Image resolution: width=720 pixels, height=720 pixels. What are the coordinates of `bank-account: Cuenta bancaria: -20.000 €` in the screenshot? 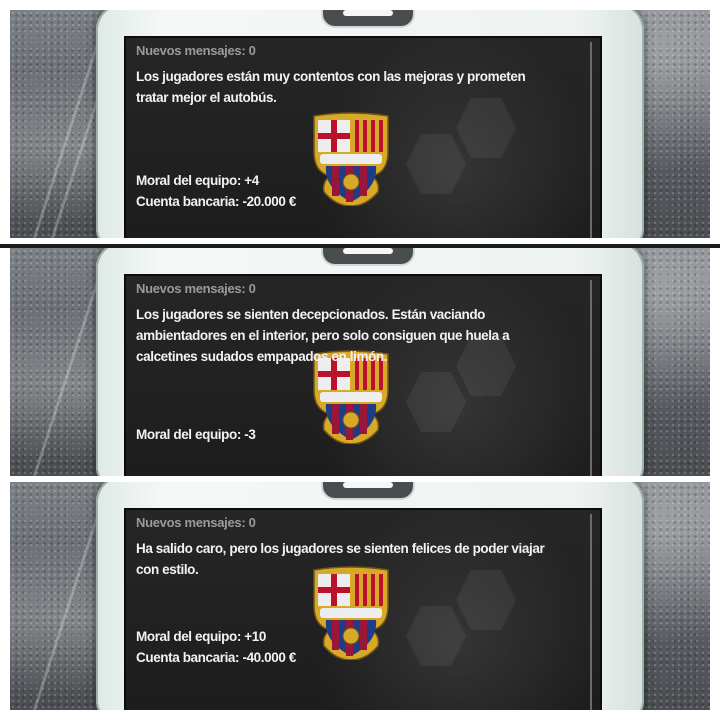 It's located at (216, 201).